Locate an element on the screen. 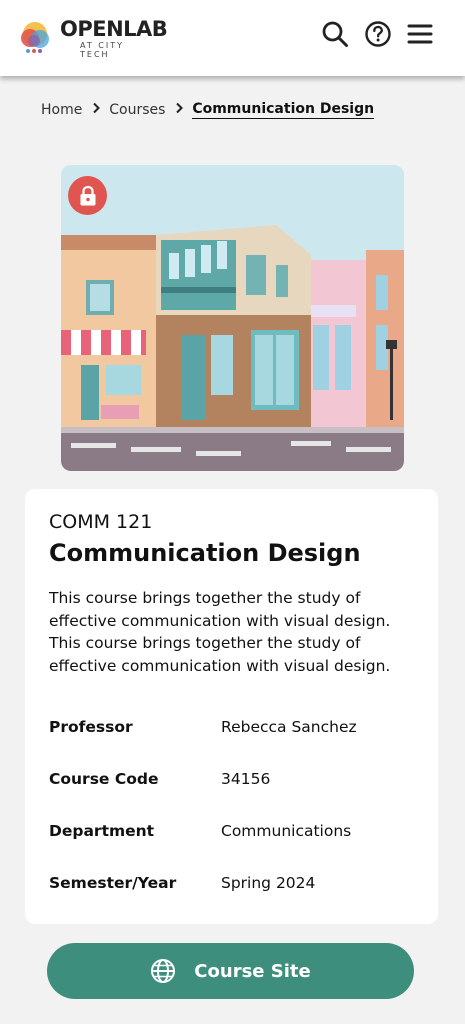  logo-subtext: AT CITY TECH is located at coordinates (102, 50).